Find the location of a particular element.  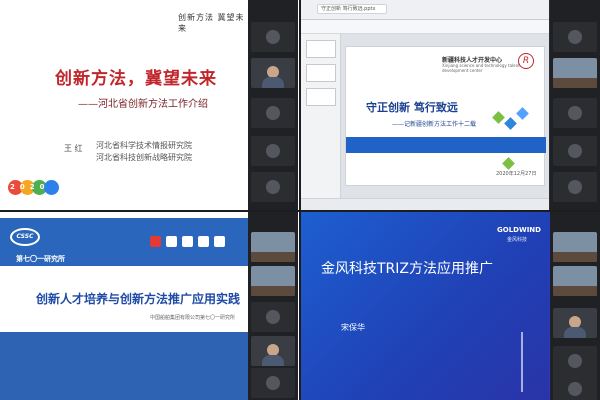

app-statusbar is located at coordinates (425, 204).